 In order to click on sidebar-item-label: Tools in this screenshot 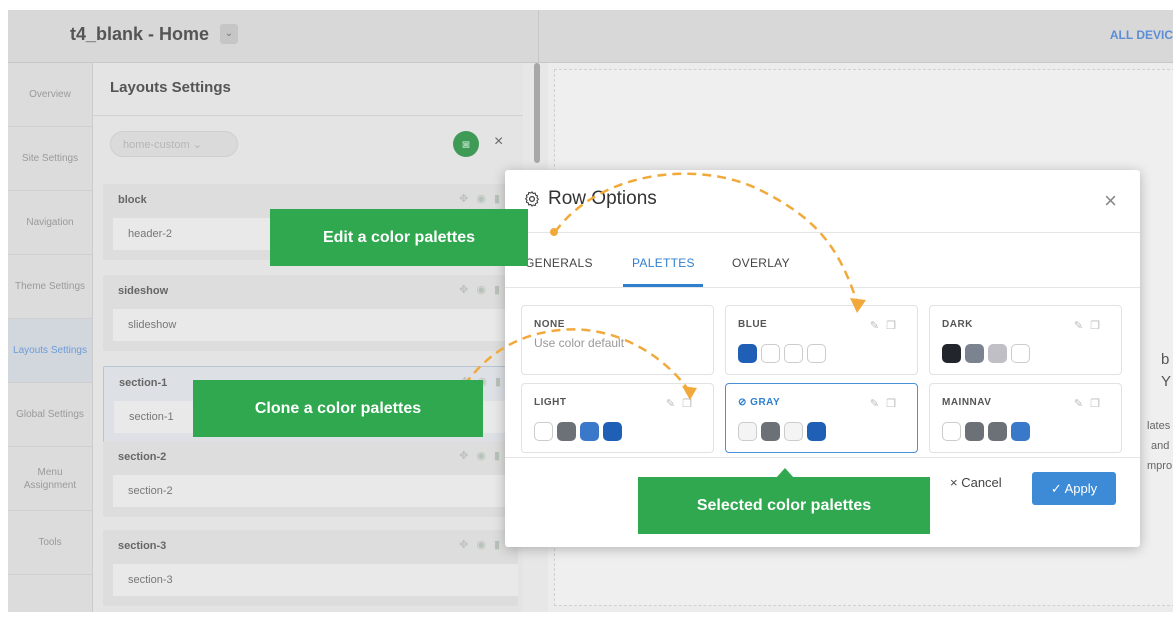, I will do `click(50, 542)`.